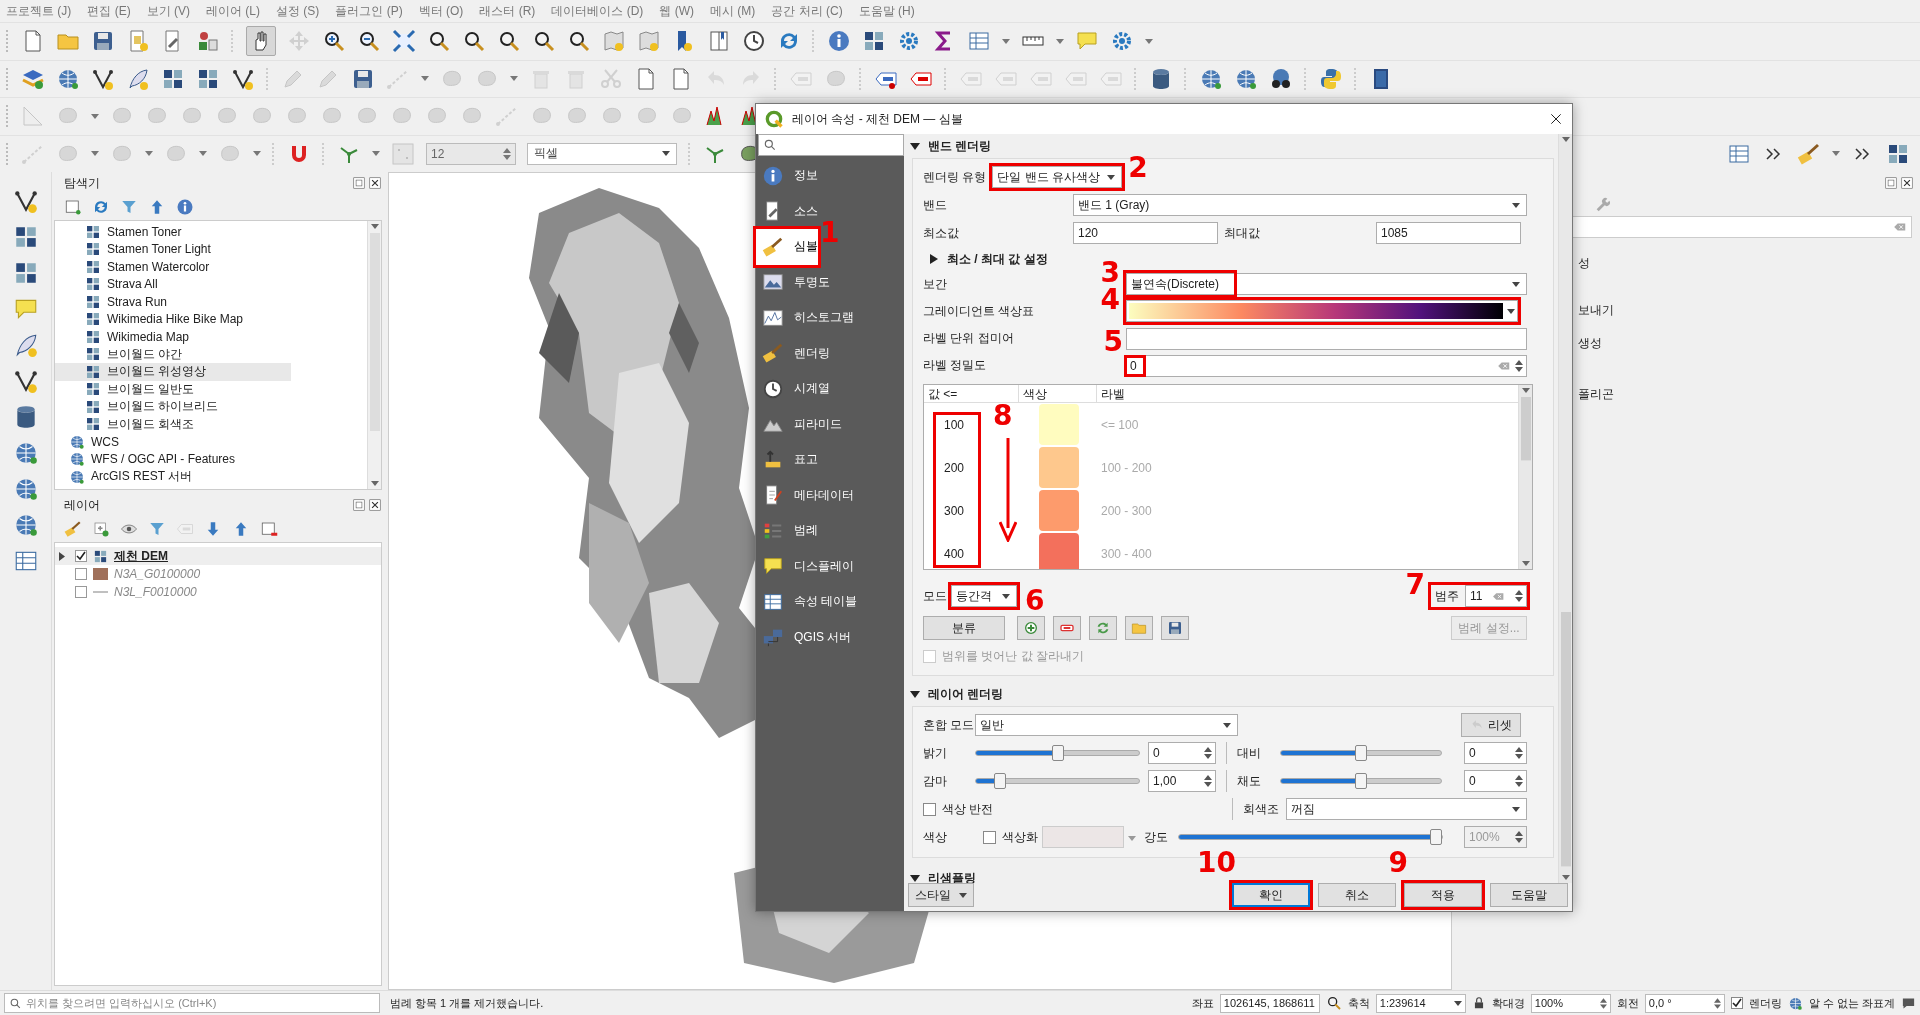 This screenshot has height=1015, width=1920. I want to click on layer-row: 제천 DEM, so click(218, 556).